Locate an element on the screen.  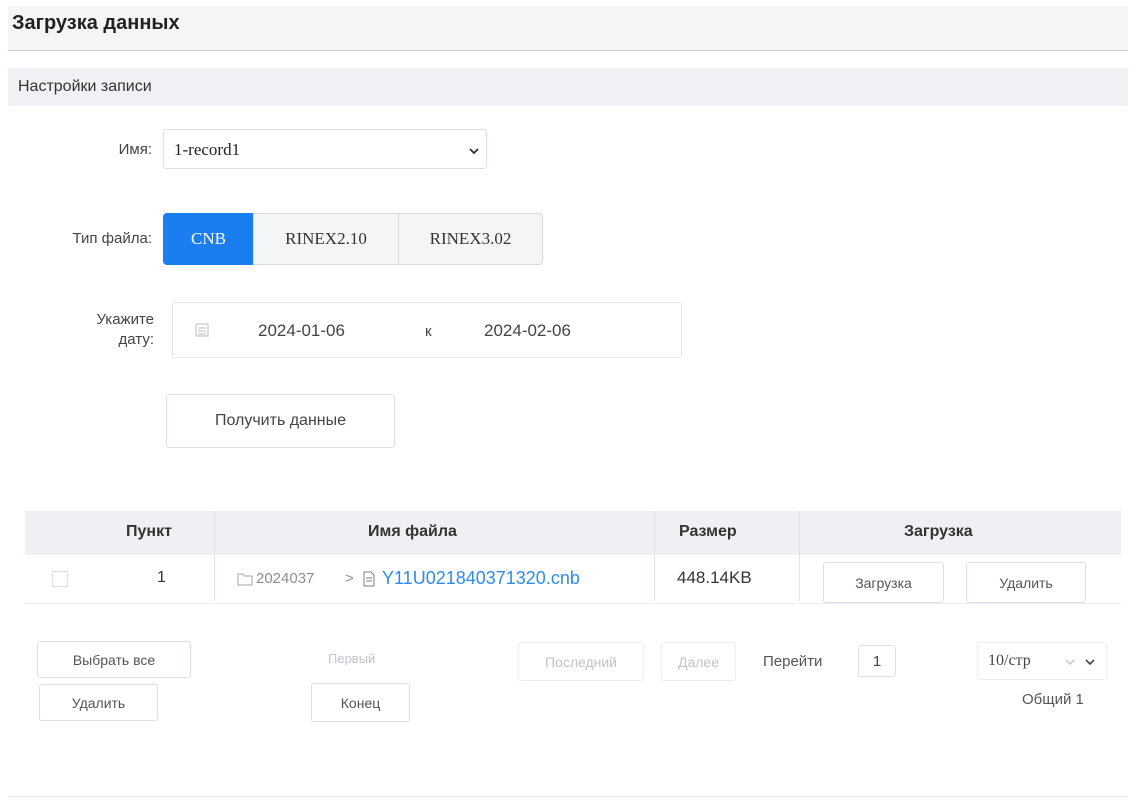
last-page-button: Последний is located at coordinates (581, 661).